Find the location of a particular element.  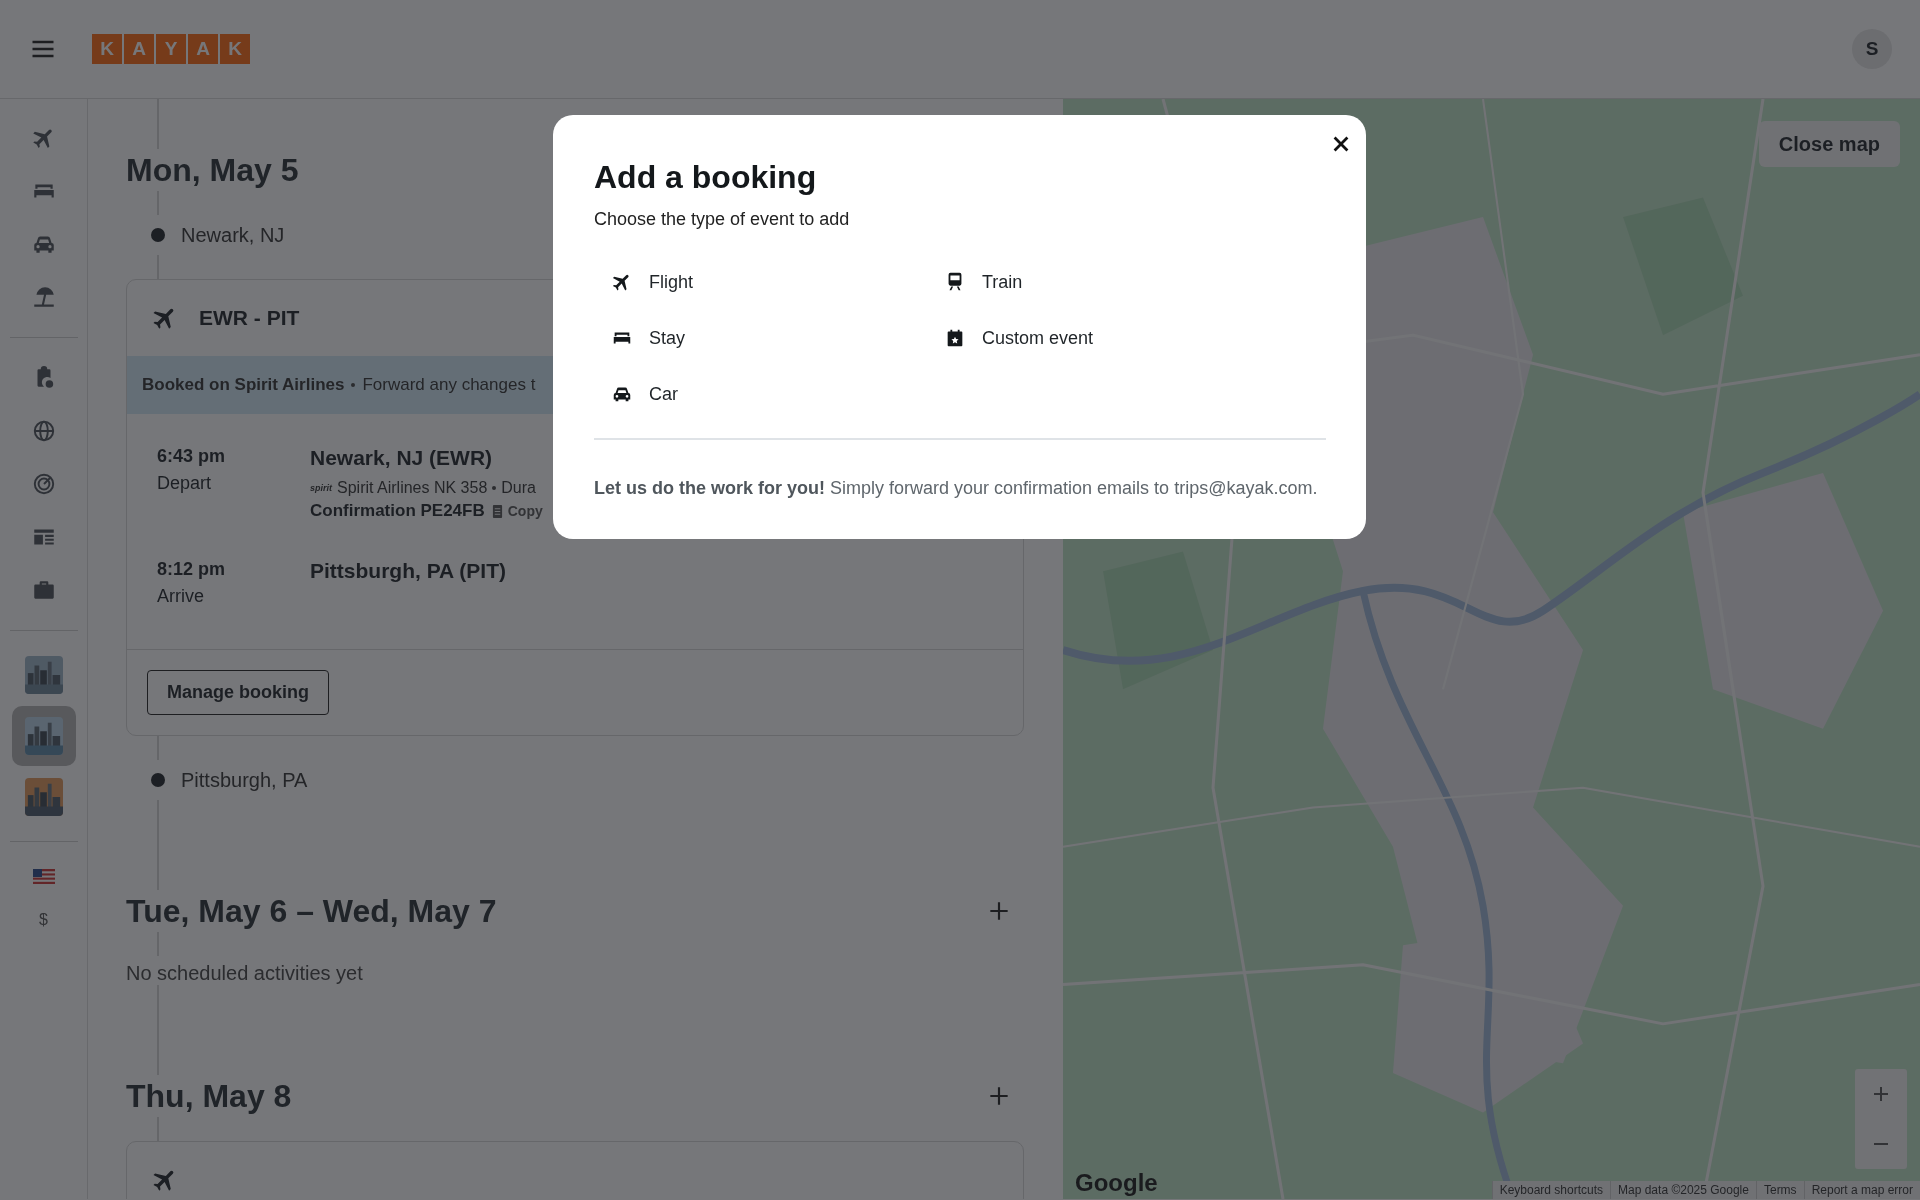

map-logo: Google is located at coordinates (1116, 1183).